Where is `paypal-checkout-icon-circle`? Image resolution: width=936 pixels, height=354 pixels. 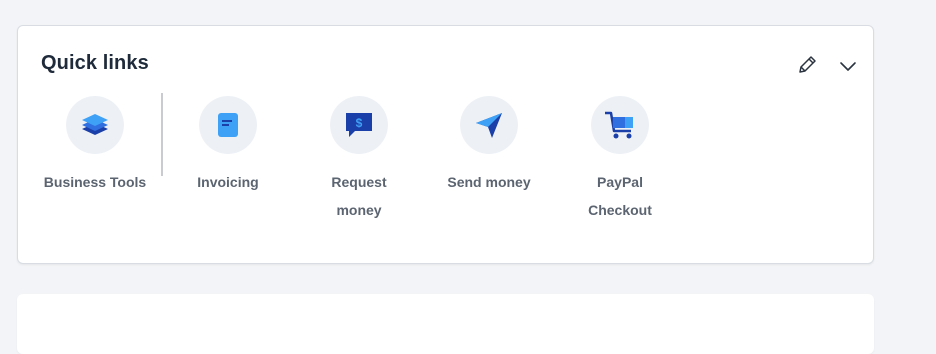
paypal-checkout-icon-circle is located at coordinates (620, 125).